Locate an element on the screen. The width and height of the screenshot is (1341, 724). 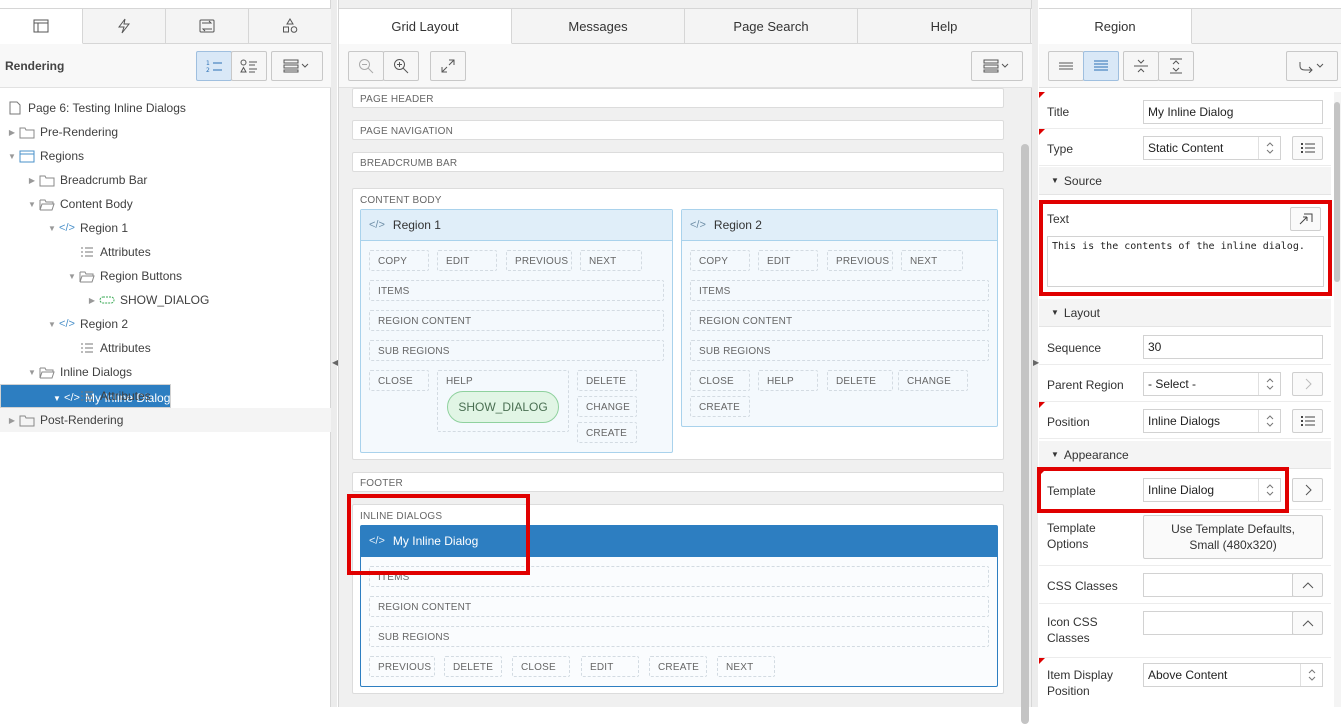
position-select: Inline Dialogs is located at coordinates (1212, 421).